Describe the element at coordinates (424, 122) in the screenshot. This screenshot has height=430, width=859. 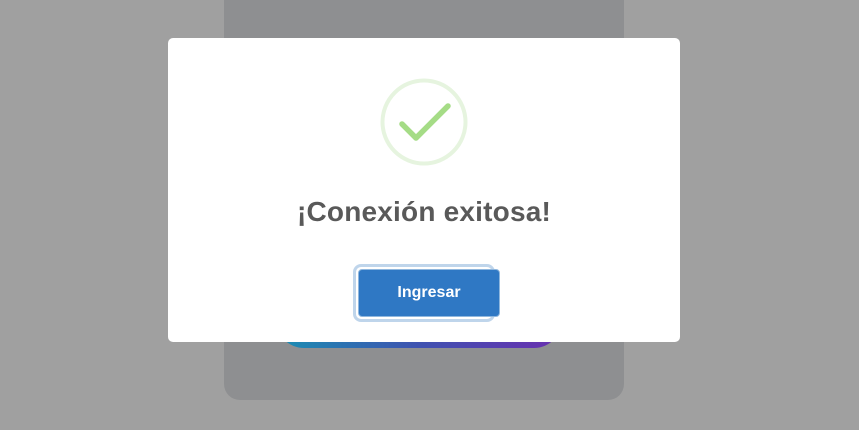
I see `checkmark-success-icon` at that location.